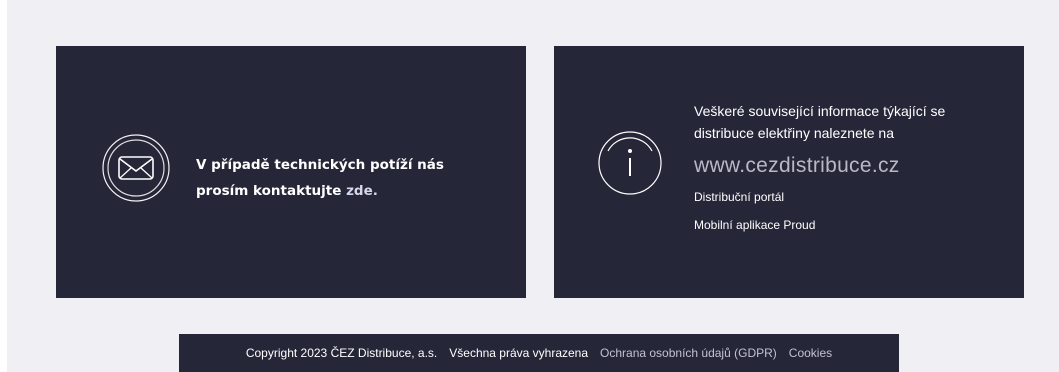 The width and height of the screenshot is (1059, 372). Describe the element at coordinates (341, 353) in the screenshot. I see `copyright-text: Copyright 2023 ČEZ Distribuce, a.s.` at that location.